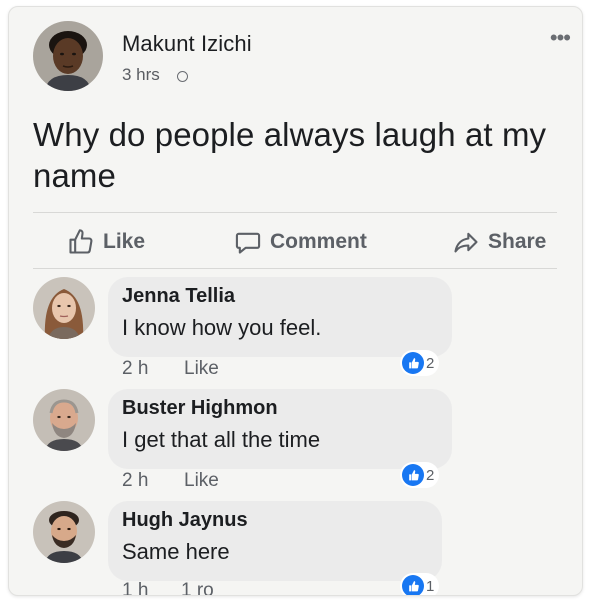 Image resolution: width=591 pixels, height=600 pixels. I want to click on globe-icon, so click(182, 76).